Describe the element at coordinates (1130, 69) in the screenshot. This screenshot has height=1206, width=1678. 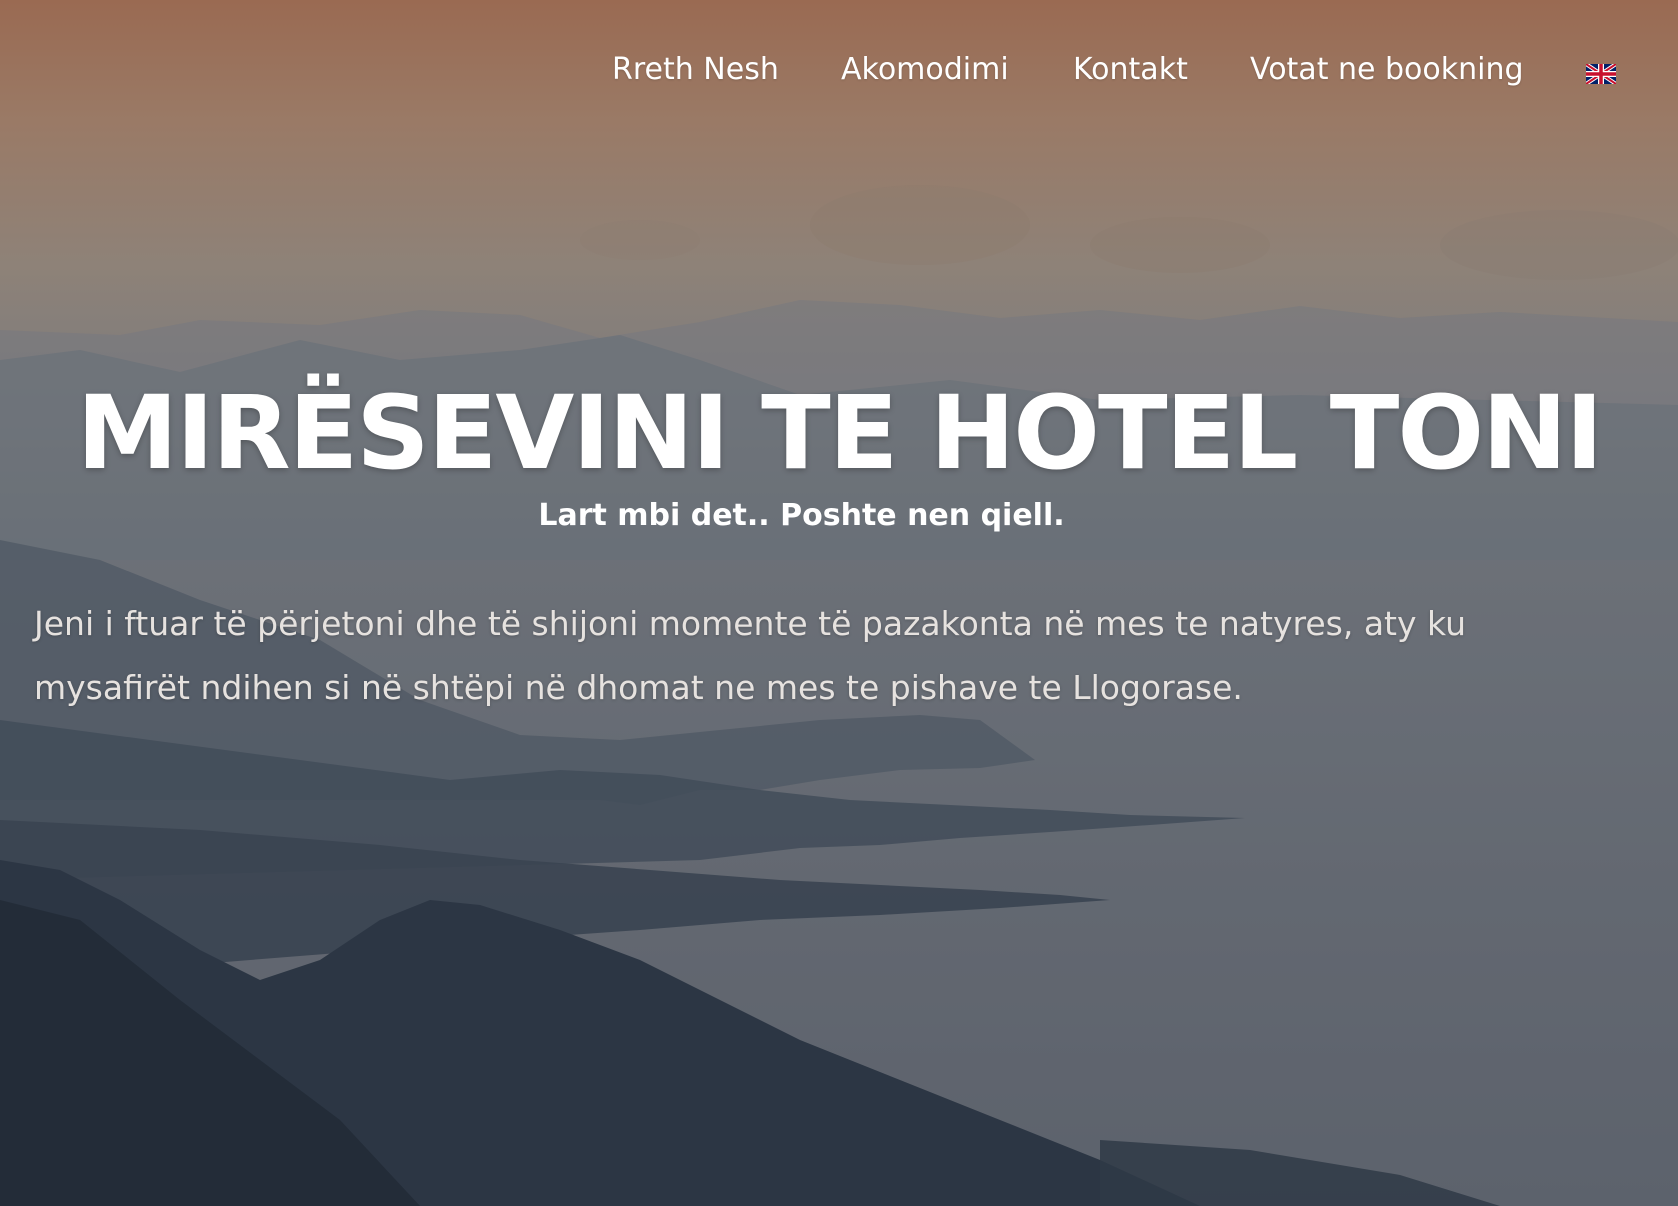
I see `nav-item-kontakt: Kontakt` at that location.